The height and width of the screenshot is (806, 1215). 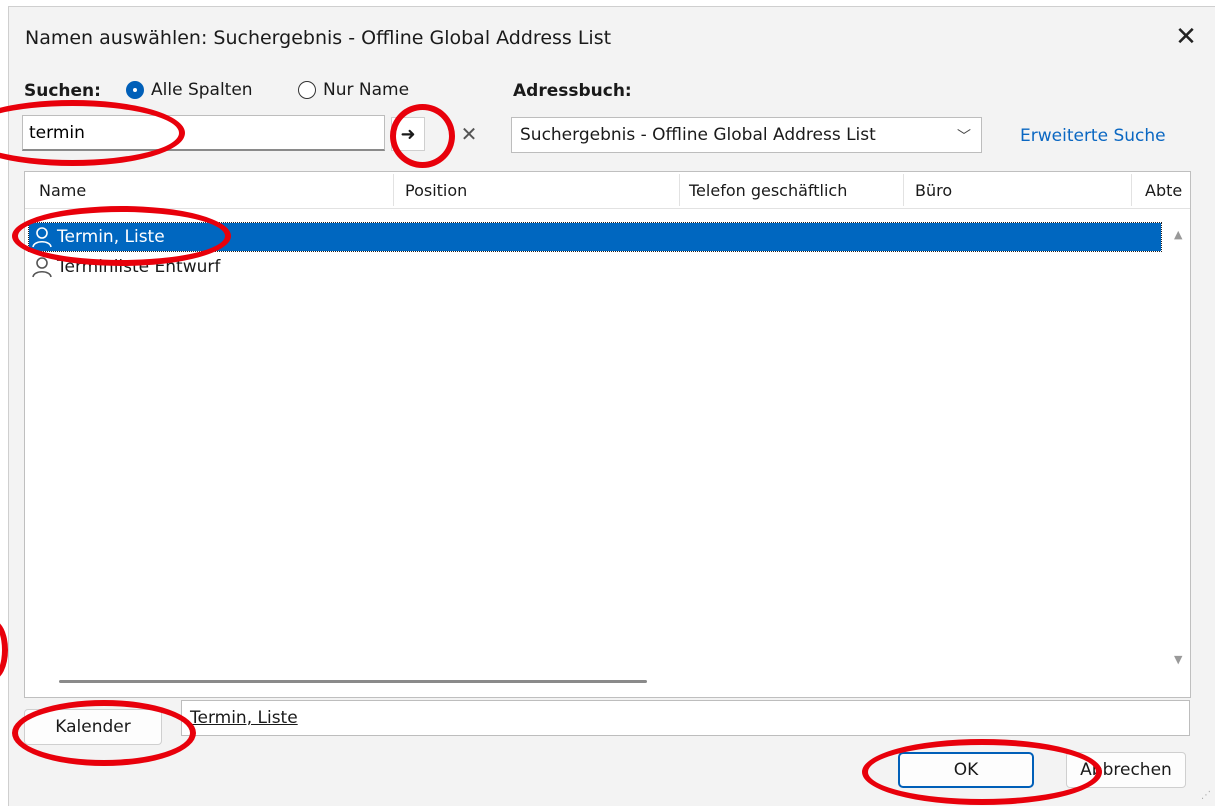 I want to click on list-item: Termin, Liste, so click(x=595, y=237).